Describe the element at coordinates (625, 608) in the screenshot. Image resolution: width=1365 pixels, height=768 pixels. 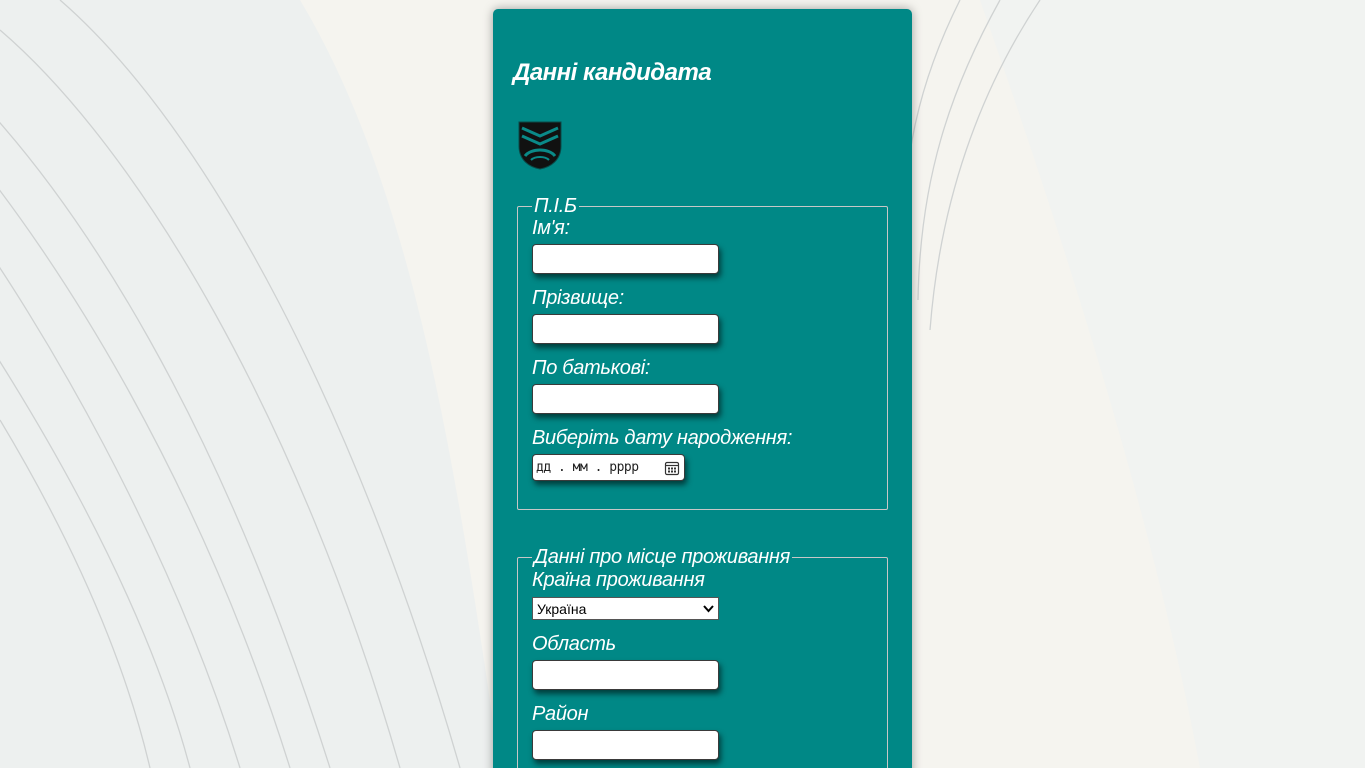
I see `country-select: Україна` at that location.